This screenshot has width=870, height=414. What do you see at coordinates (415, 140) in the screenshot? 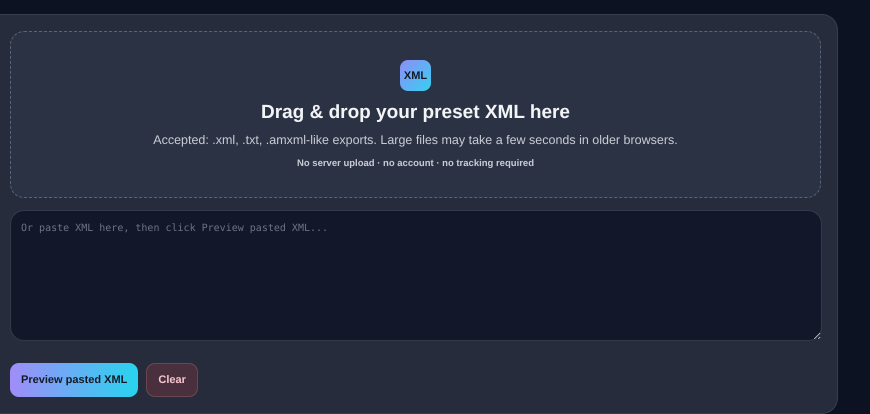
I see `drop-zone-description: Accepted: .xml, .txt, .amxml-like exports. Large files may take a few seconds in older browsers.` at bounding box center [415, 140].